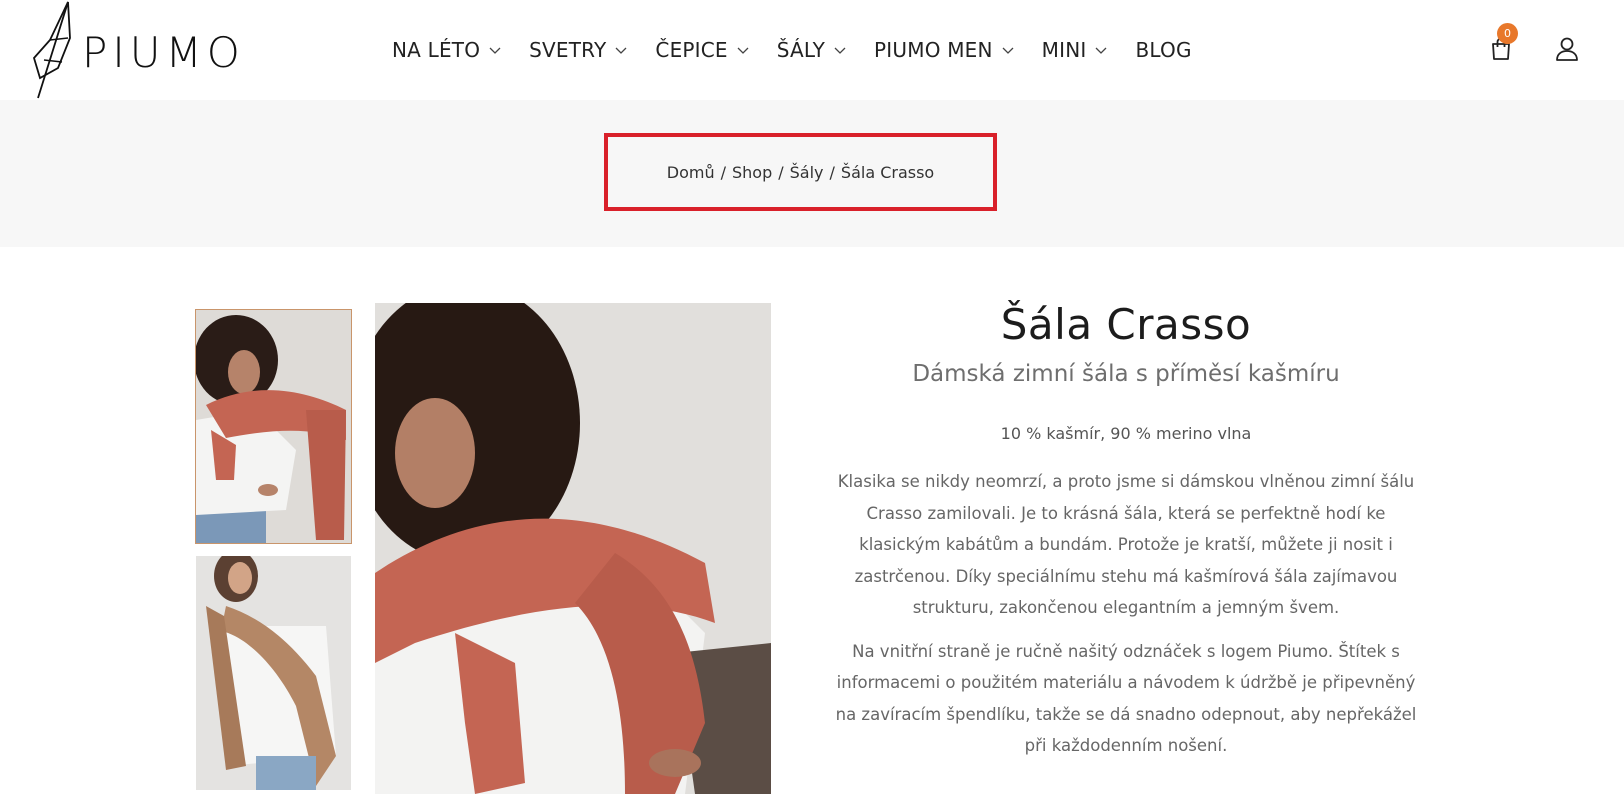 The image size is (1624, 794). Describe the element at coordinates (163, 52) in the screenshot. I see `brand-name: PIUMO` at that location.